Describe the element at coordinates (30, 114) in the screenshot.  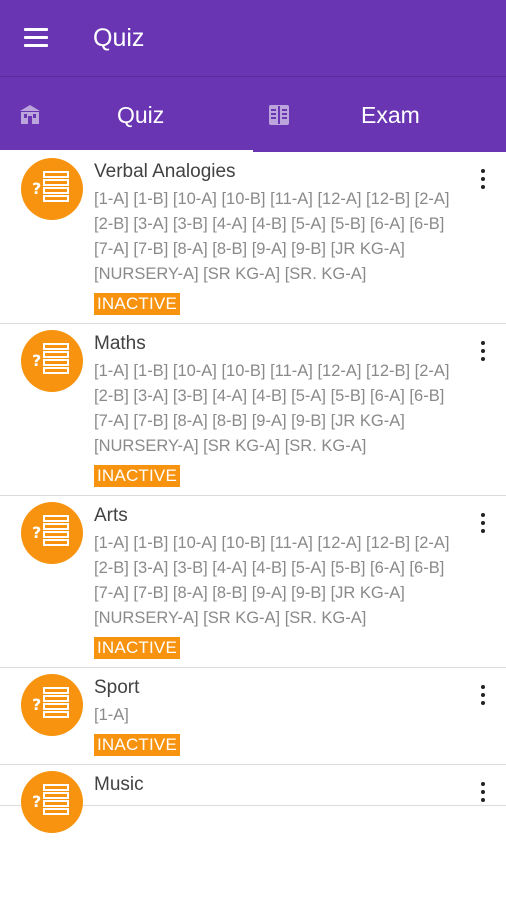
I see `school-icon` at that location.